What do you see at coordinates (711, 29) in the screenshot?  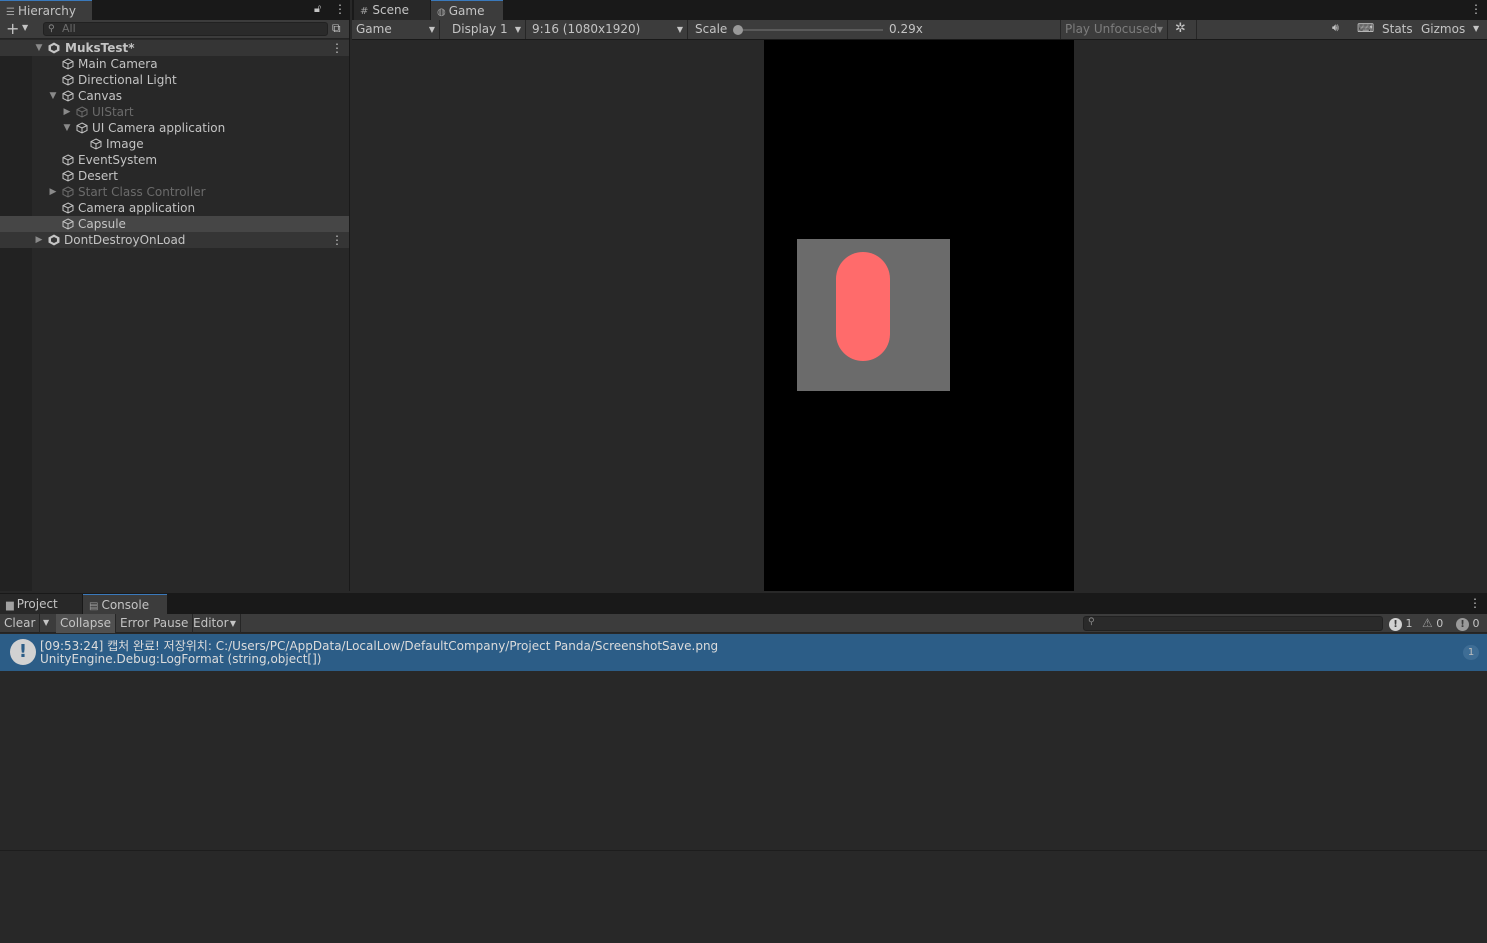 I see `scale-label: Scale` at bounding box center [711, 29].